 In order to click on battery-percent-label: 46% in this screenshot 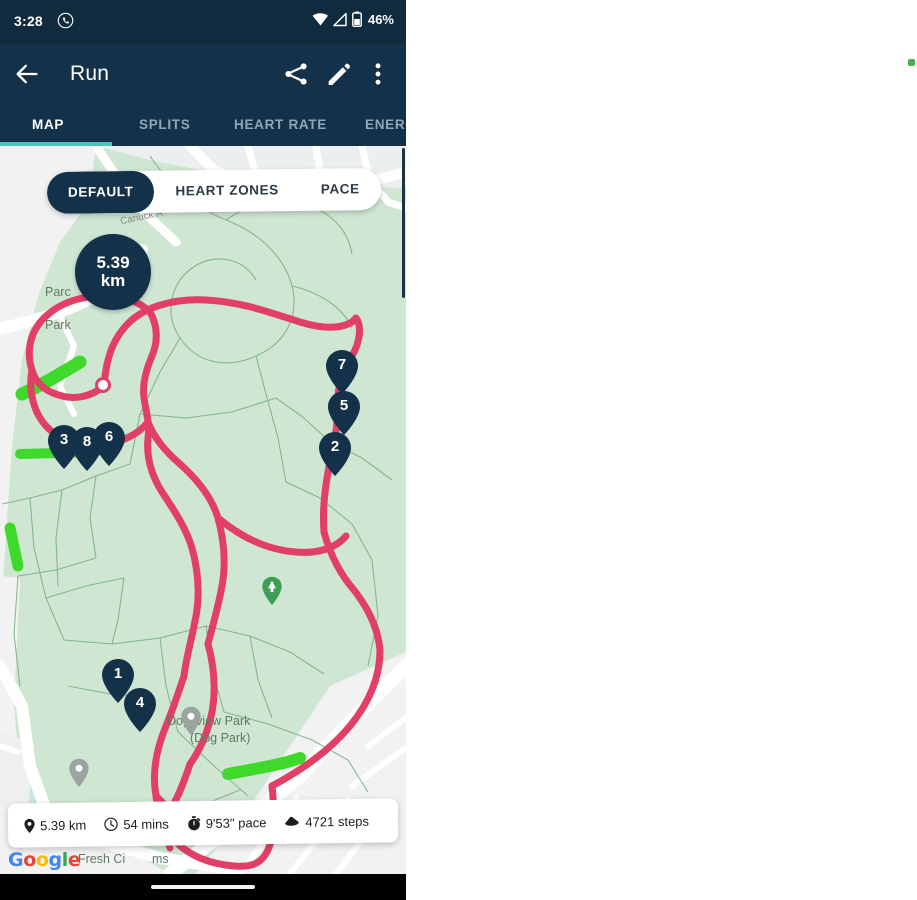, I will do `click(380, 19)`.